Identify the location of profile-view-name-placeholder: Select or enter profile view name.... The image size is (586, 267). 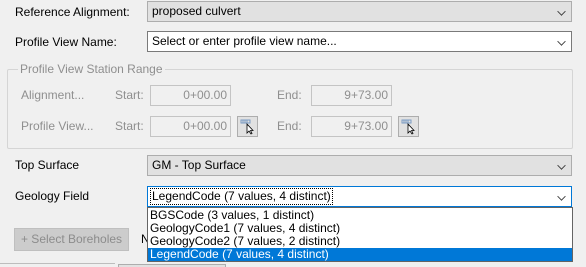
(244, 41).